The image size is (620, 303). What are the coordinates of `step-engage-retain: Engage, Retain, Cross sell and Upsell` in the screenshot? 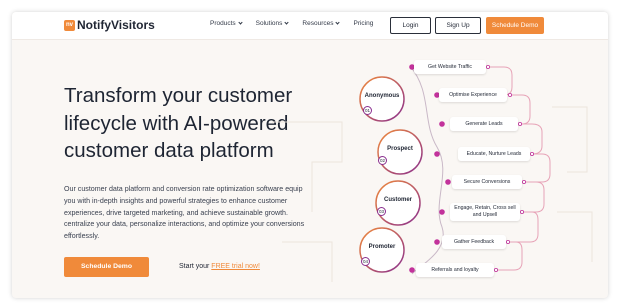 It's located at (485, 212).